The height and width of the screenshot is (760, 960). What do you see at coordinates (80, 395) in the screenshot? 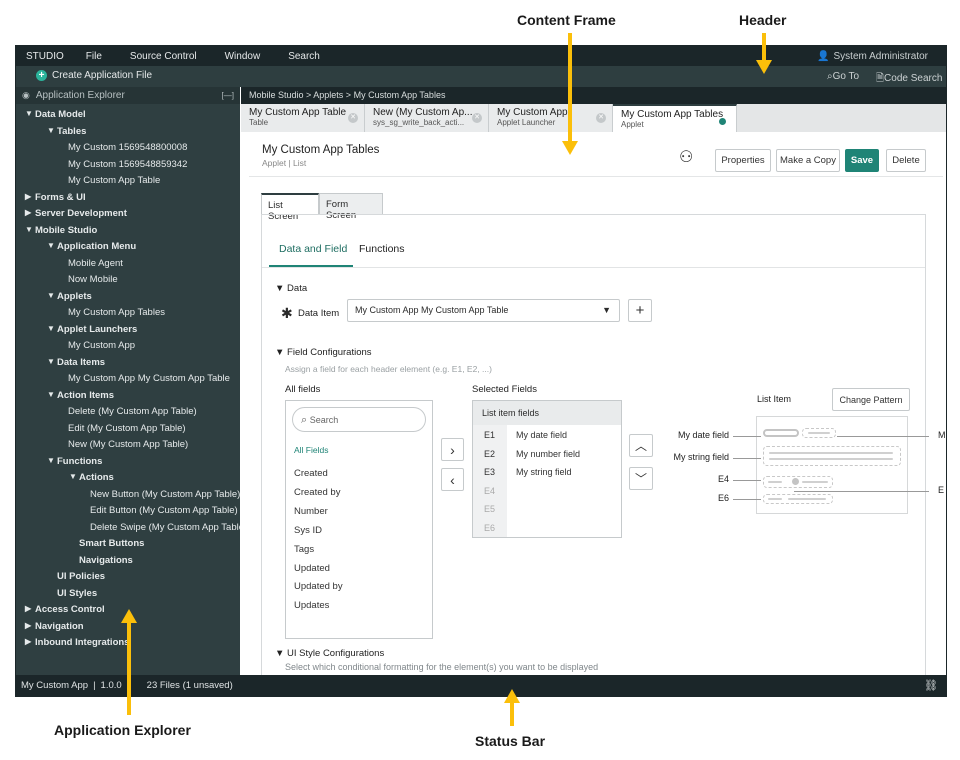
I see `tree-item: ▼ Action Items` at bounding box center [80, 395].